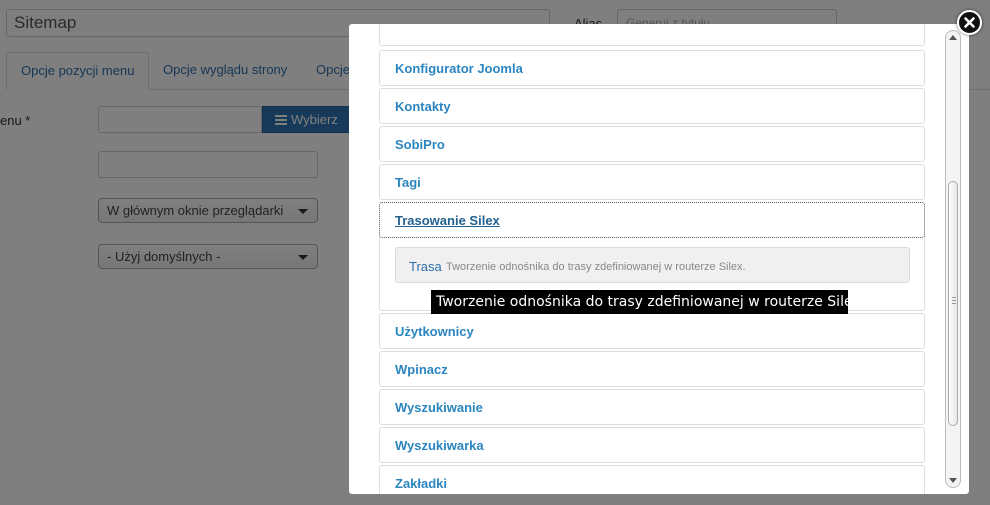  What do you see at coordinates (447, 220) in the screenshot?
I see `list-item-label: Trasowanie Silex` at bounding box center [447, 220].